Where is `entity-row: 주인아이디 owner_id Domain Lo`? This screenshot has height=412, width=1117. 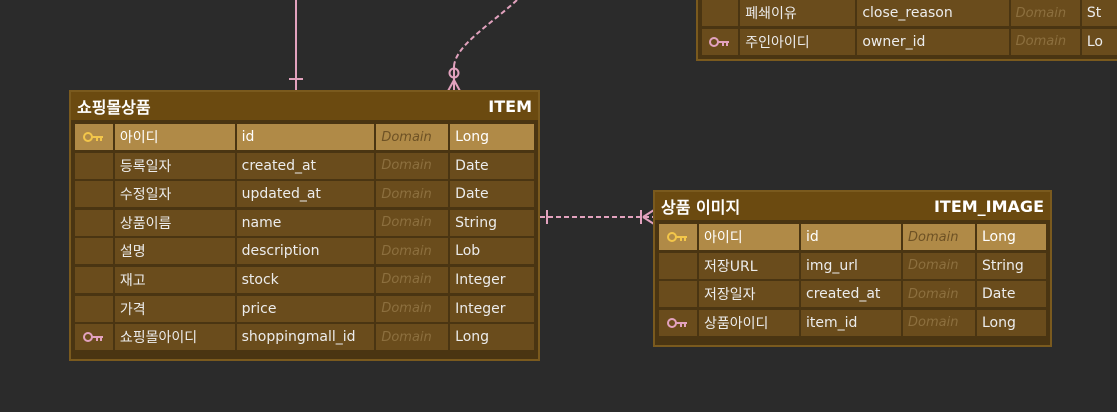
entity-row: 주인아이디 owner_id Domain Lo is located at coordinates (909, 41).